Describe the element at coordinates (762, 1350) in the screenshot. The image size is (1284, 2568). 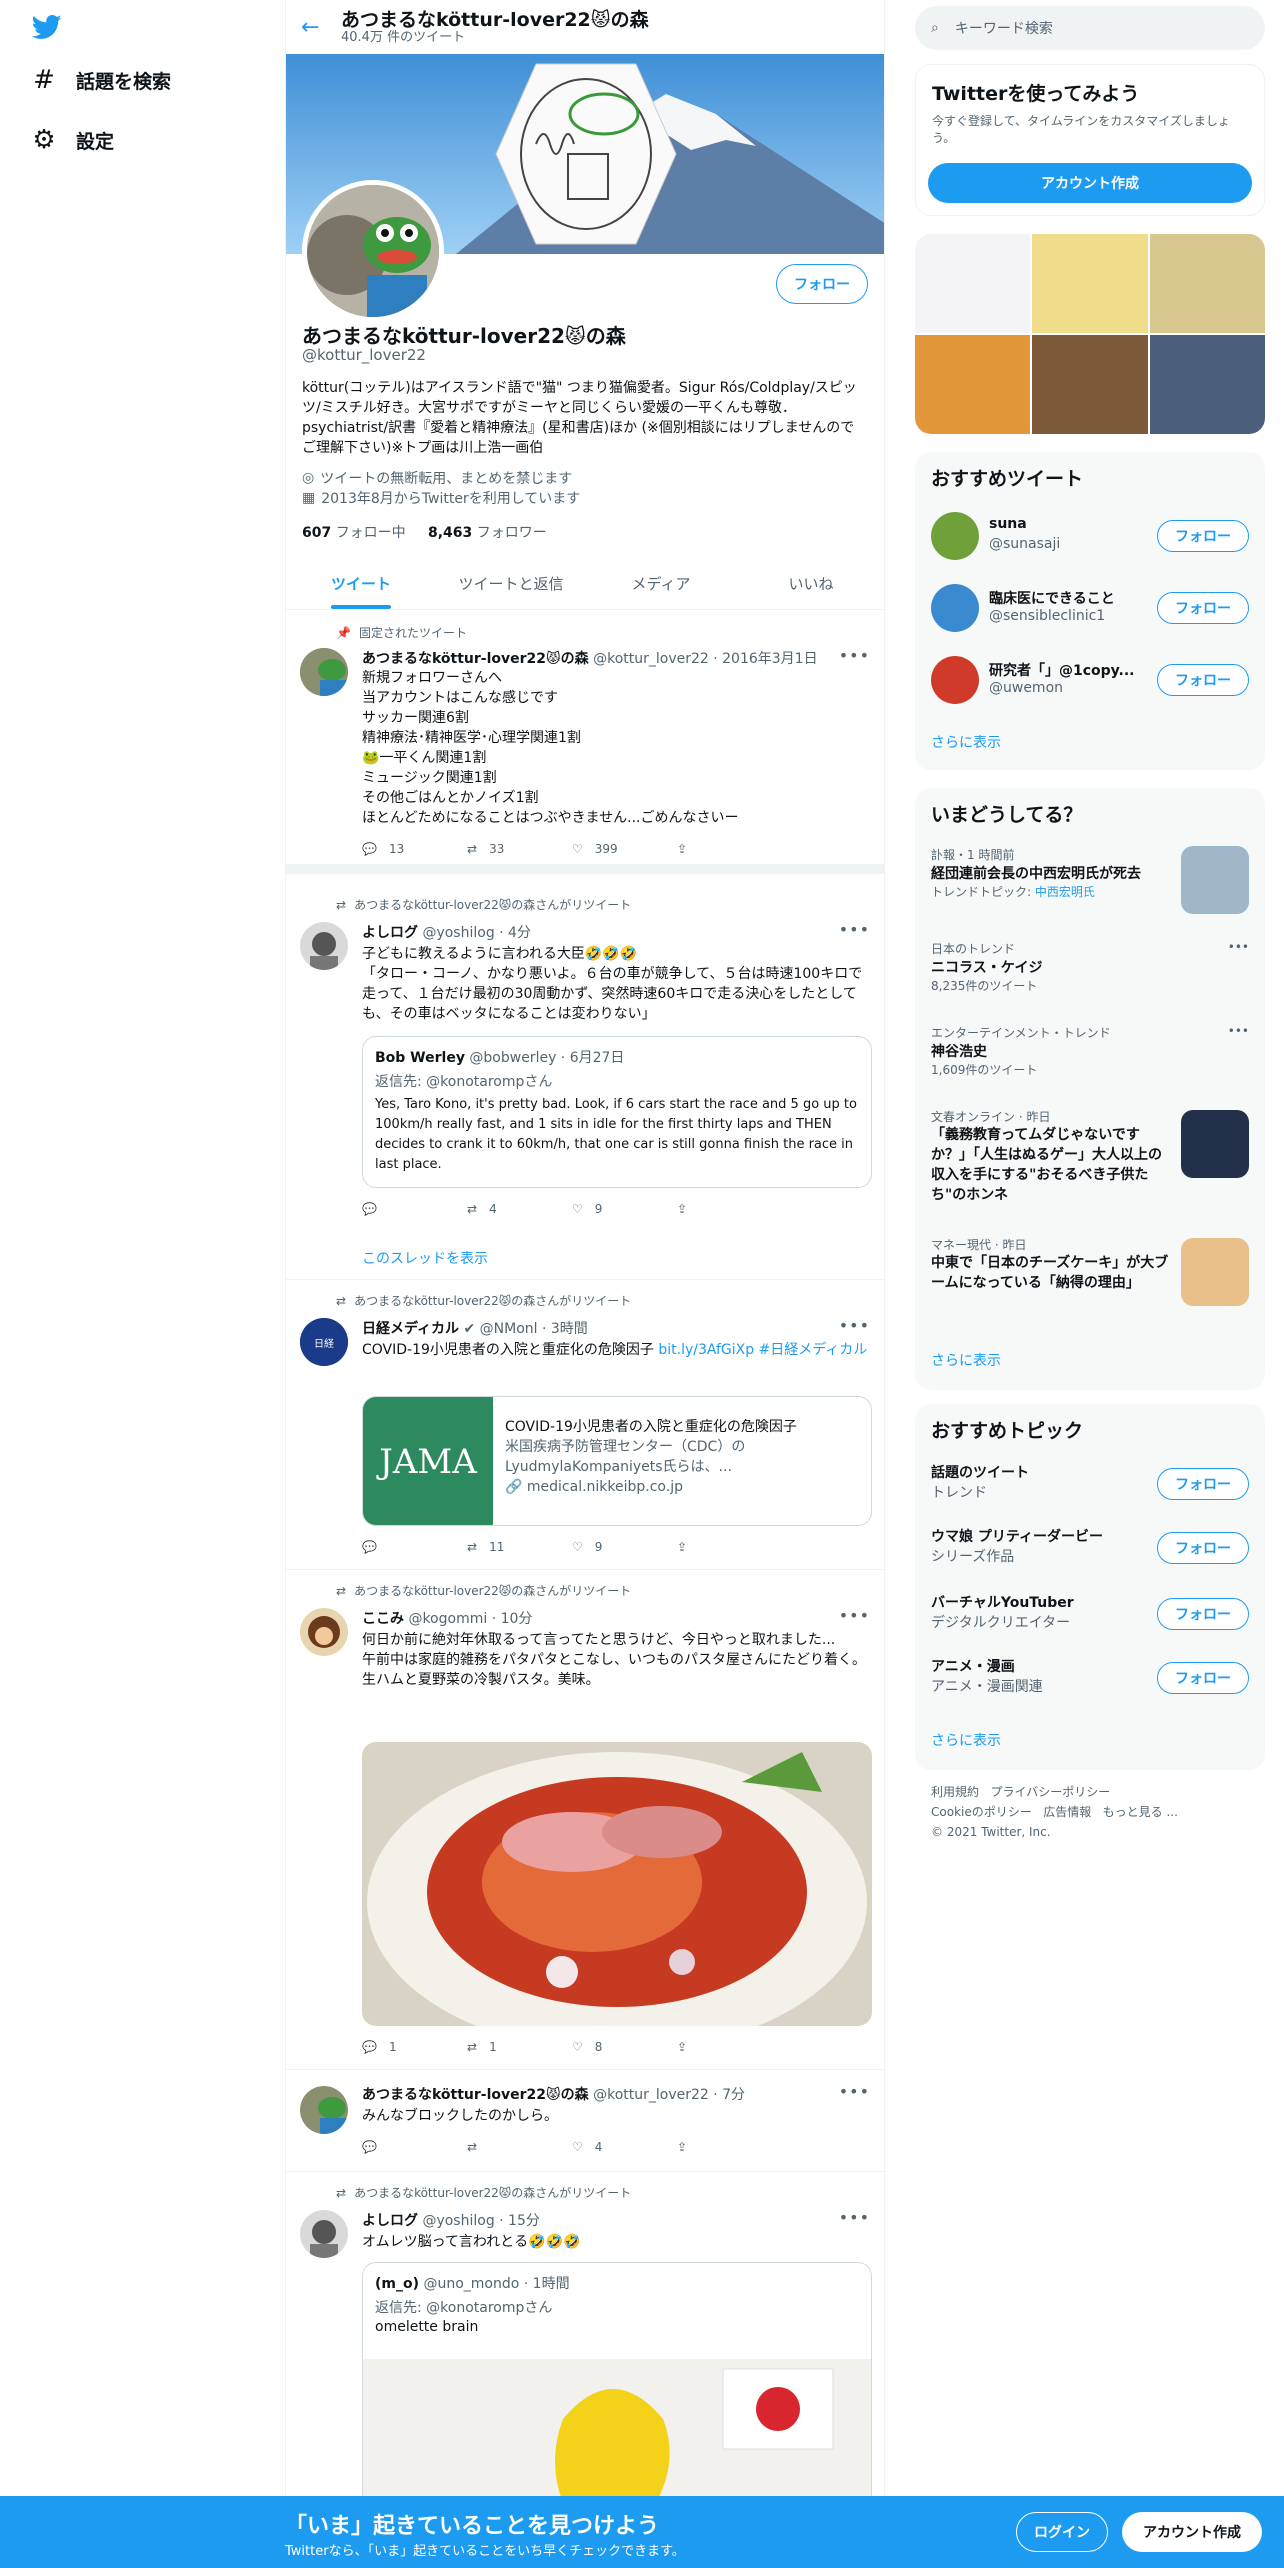
I see `tweet-link: bit.ly/3AfGiXp #日経メディカル` at that location.